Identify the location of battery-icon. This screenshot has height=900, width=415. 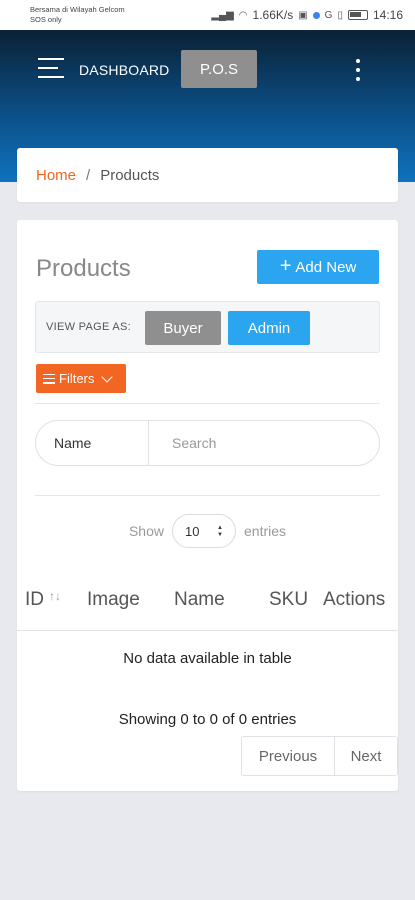
(357, 15).